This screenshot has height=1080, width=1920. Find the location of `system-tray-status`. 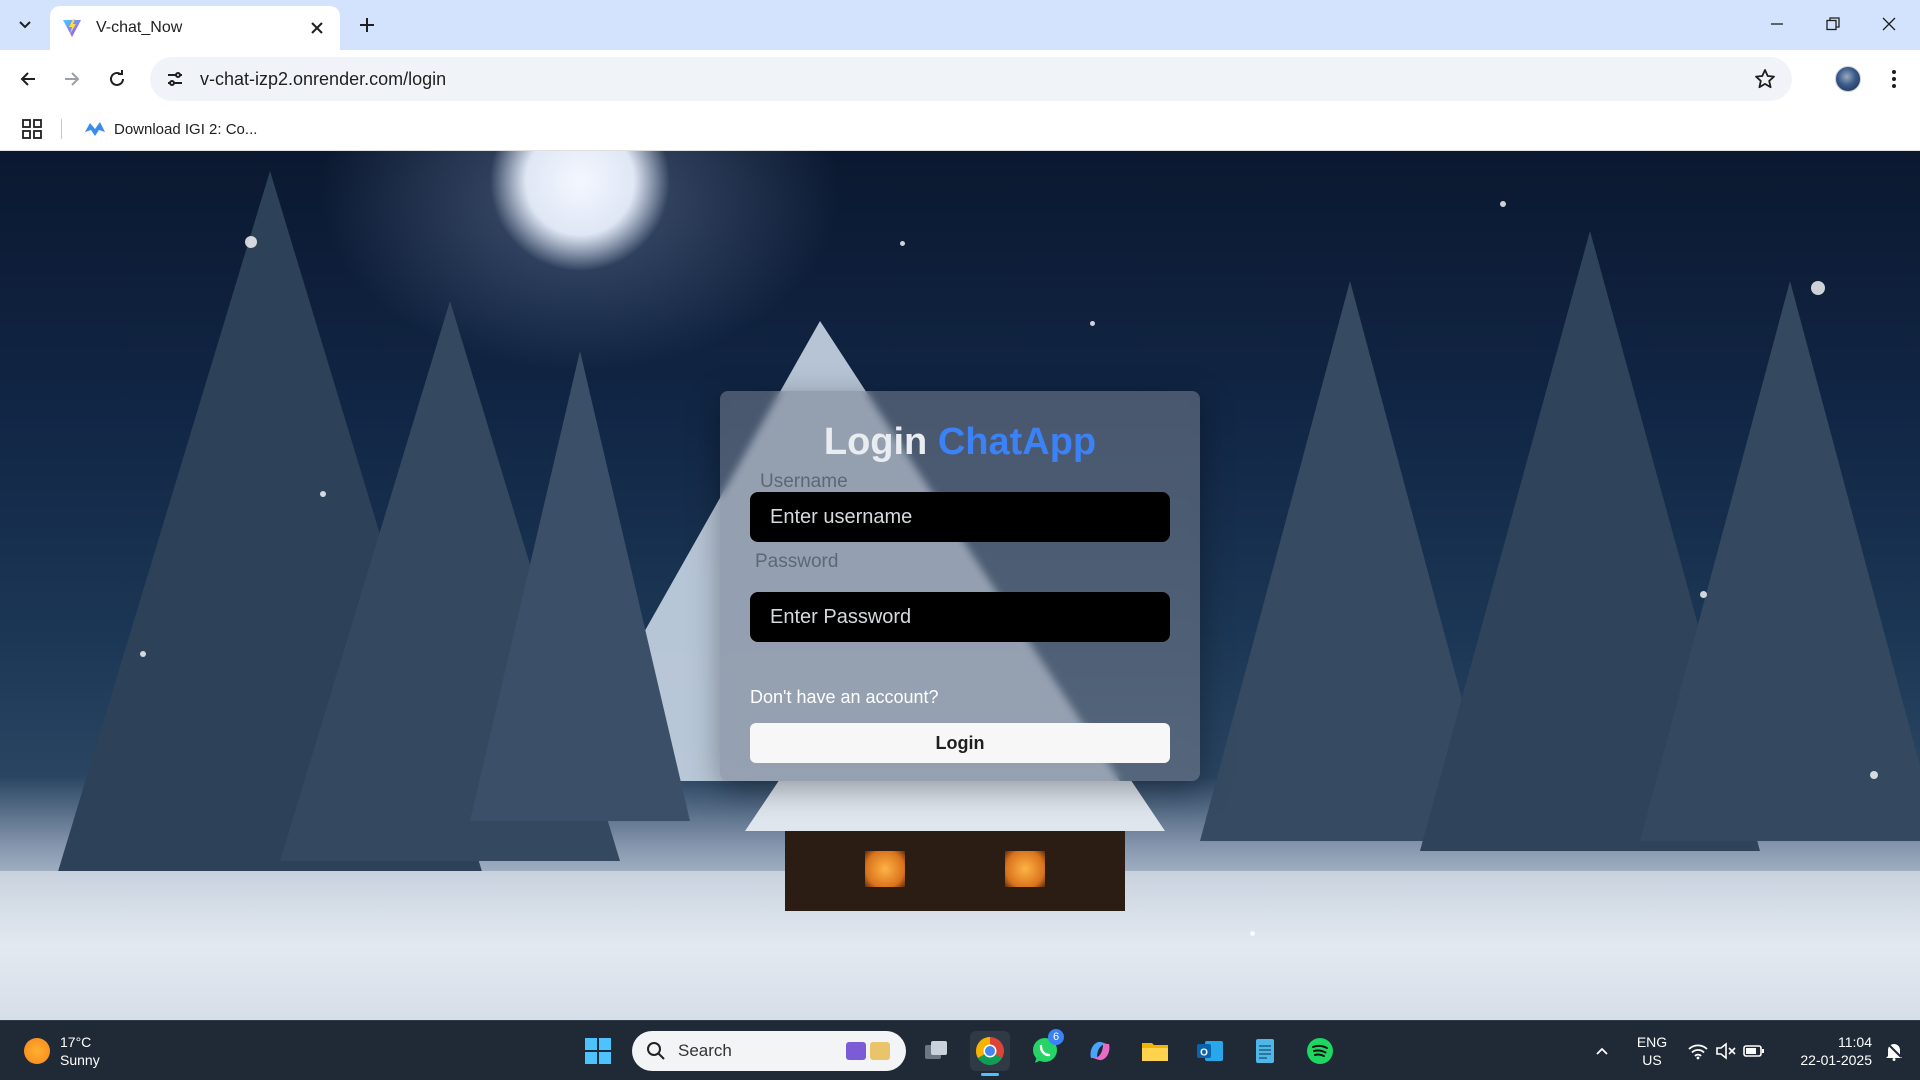

system-tray-status is located at coordinates (1726, 1051).